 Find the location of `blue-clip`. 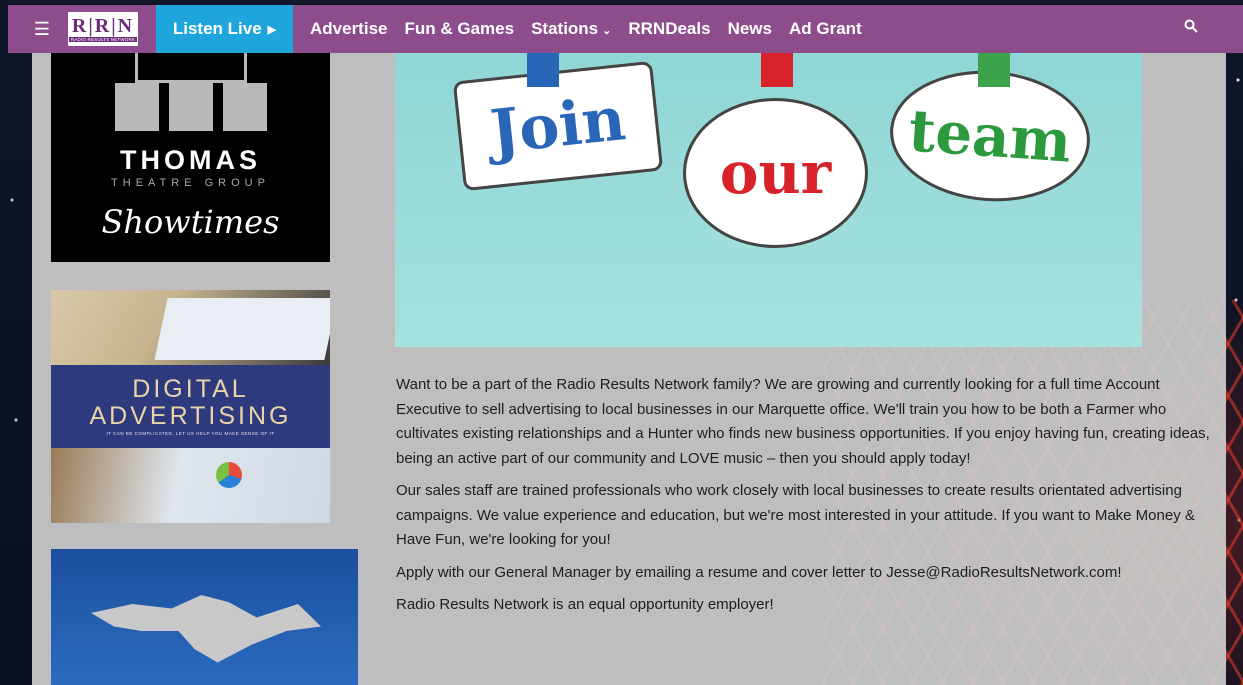

blue-clip is located at coordinates (543, 70).